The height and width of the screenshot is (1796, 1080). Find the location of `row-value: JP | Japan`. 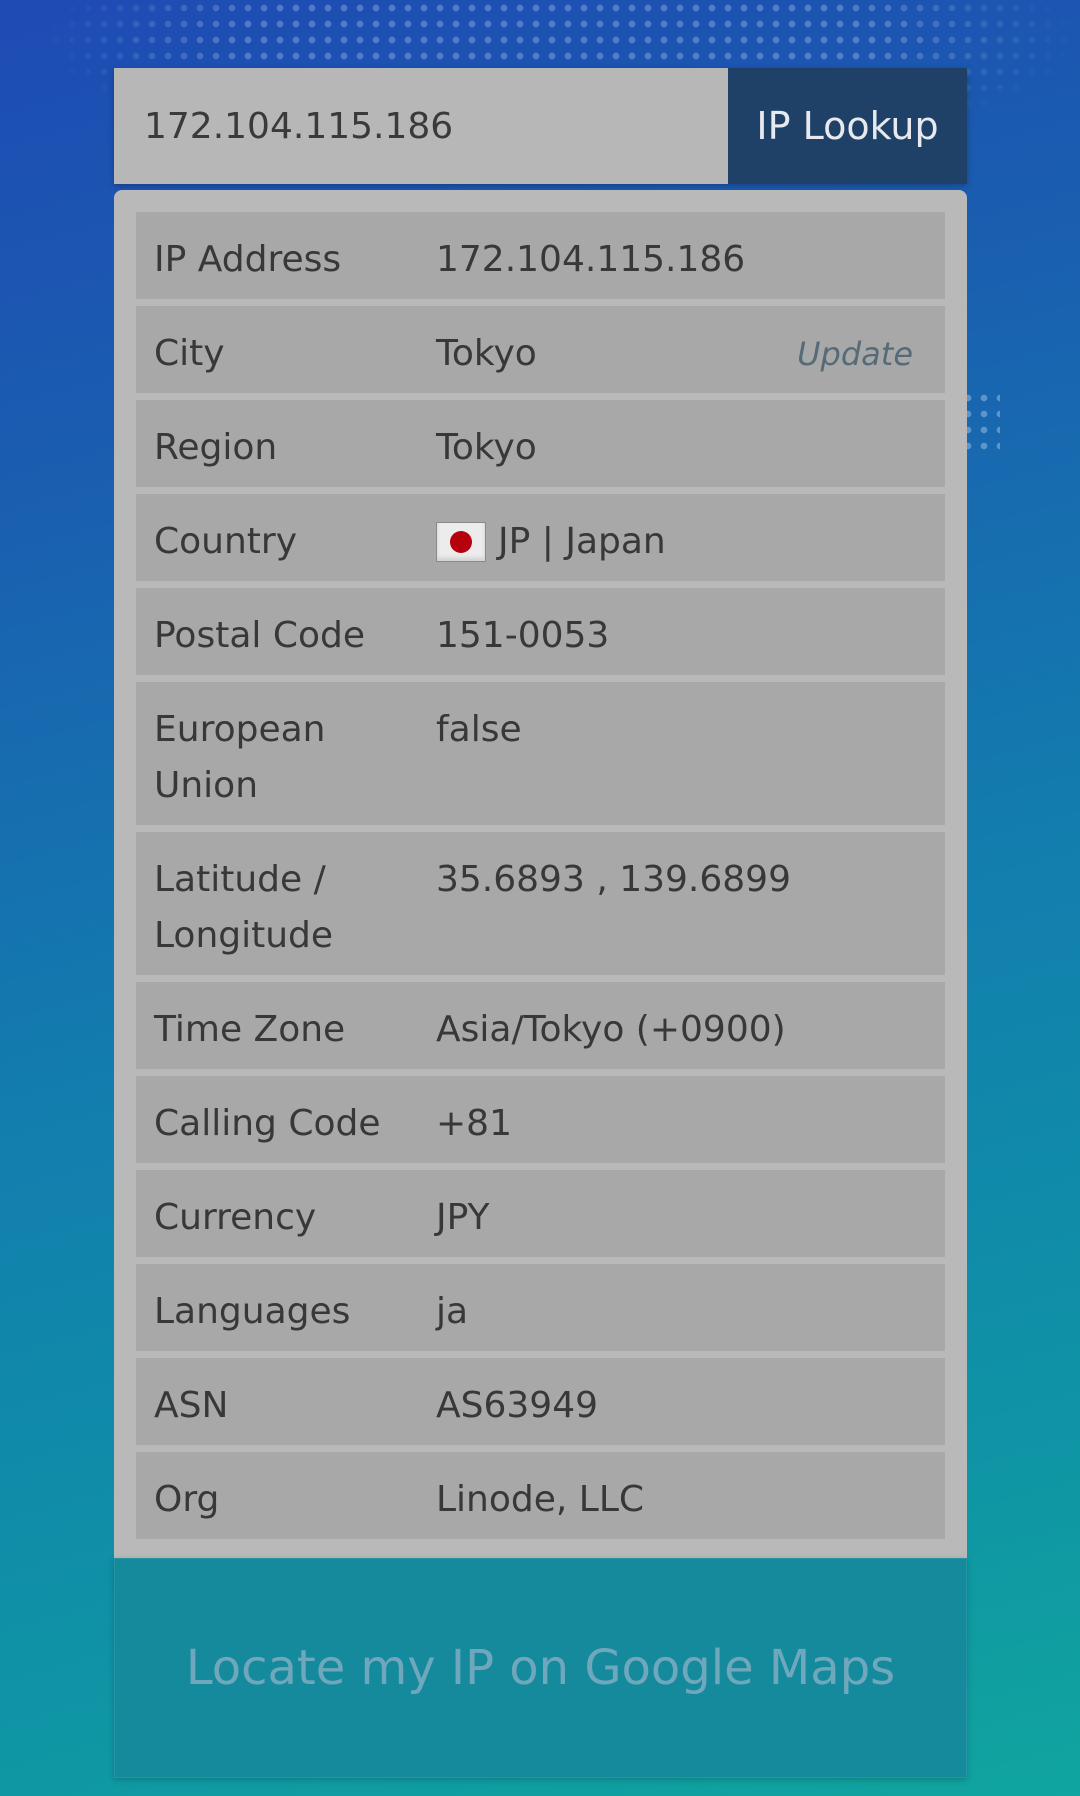

row-value: JP | Japan is located at coordinates (582, 541).